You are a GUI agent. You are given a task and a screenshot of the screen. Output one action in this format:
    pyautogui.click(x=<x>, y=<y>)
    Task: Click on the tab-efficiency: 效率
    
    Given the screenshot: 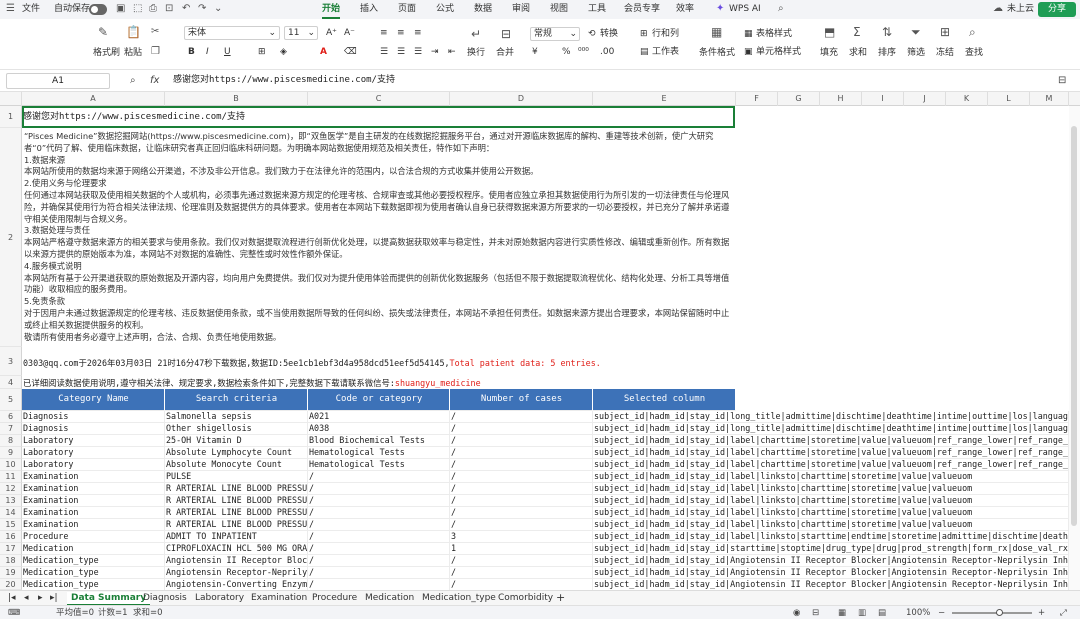 What is the action you would take?
    pyautogui.click(x=685, y=9)
    